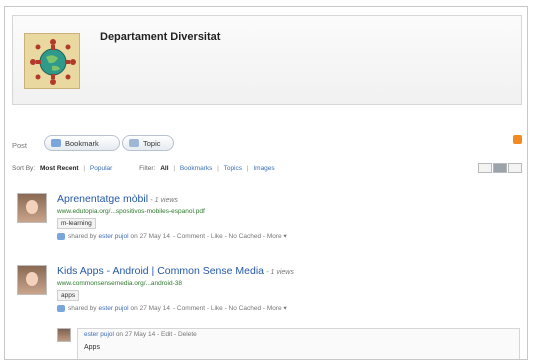  What do you see at coordinates (147, 168) in the screenshot?
I see `filter-label: Filter:` at bounding box center [147, 168].